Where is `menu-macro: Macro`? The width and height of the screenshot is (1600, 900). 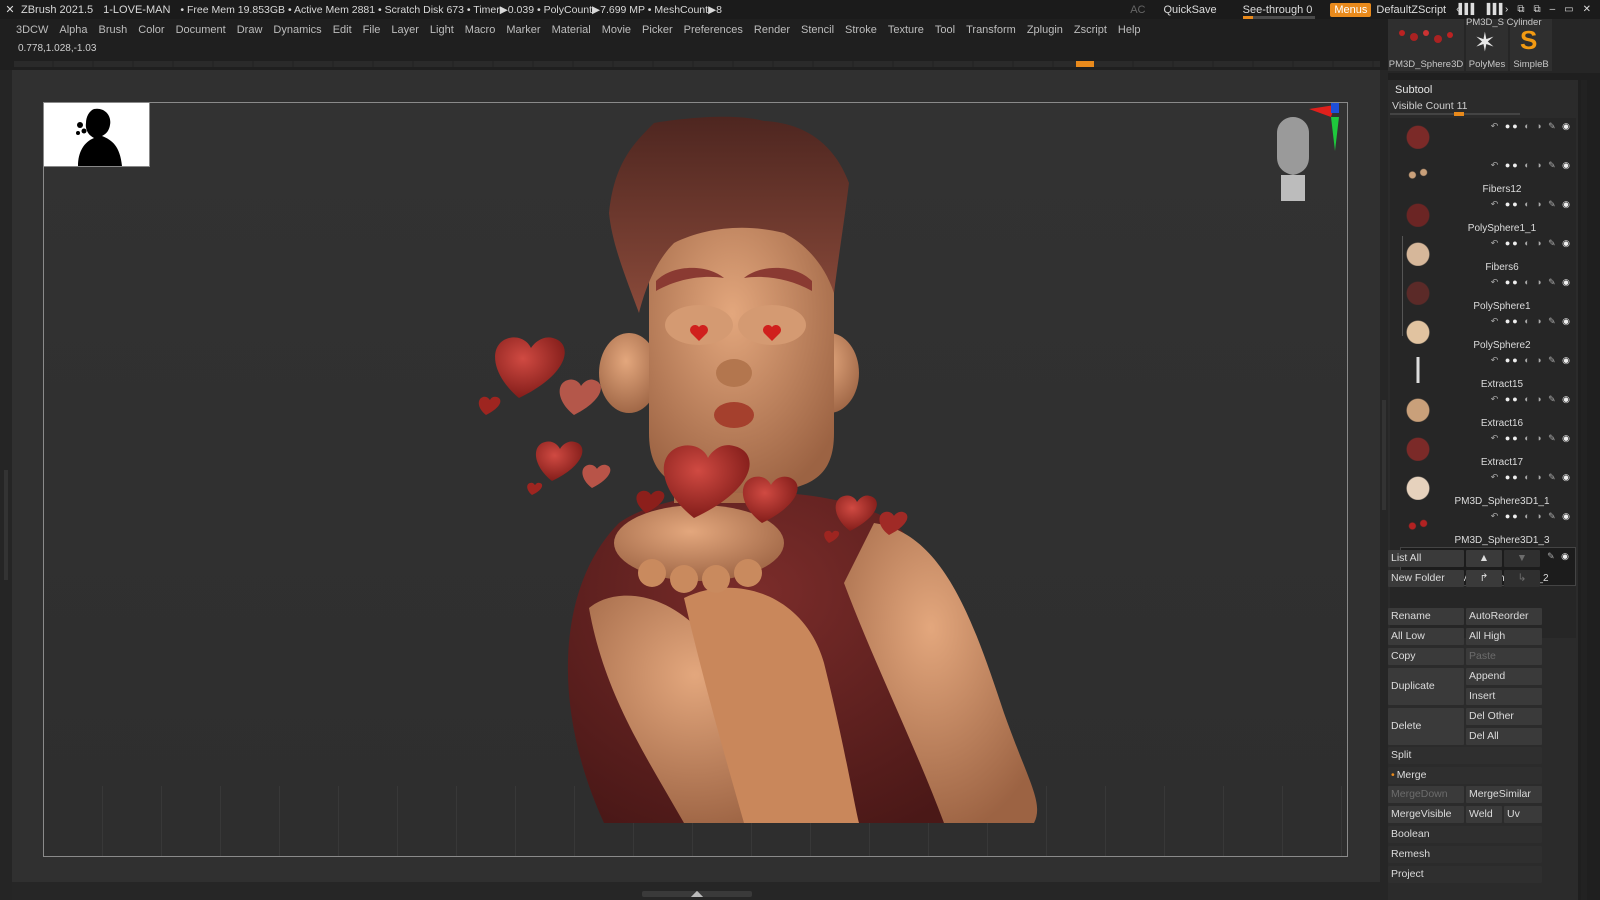
menu-macro: Macro is located at coordinates (480, 30).